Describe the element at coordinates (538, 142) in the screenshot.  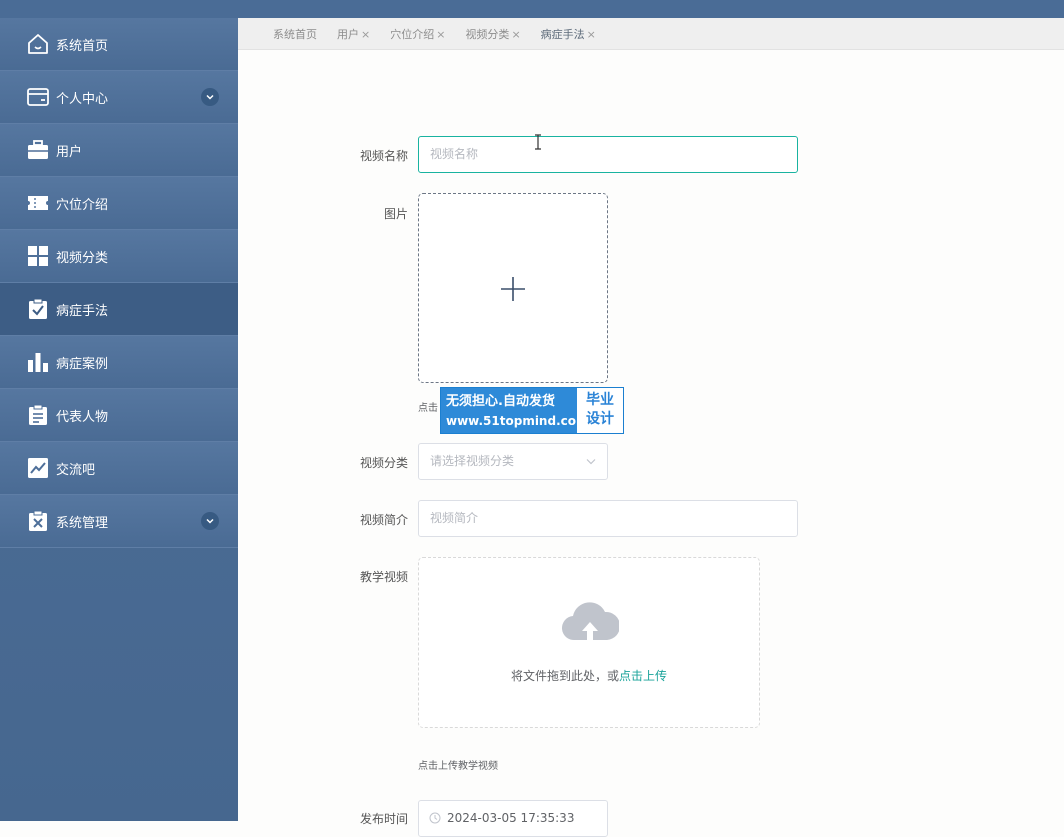
I see `text-cursor-icon` at that location.